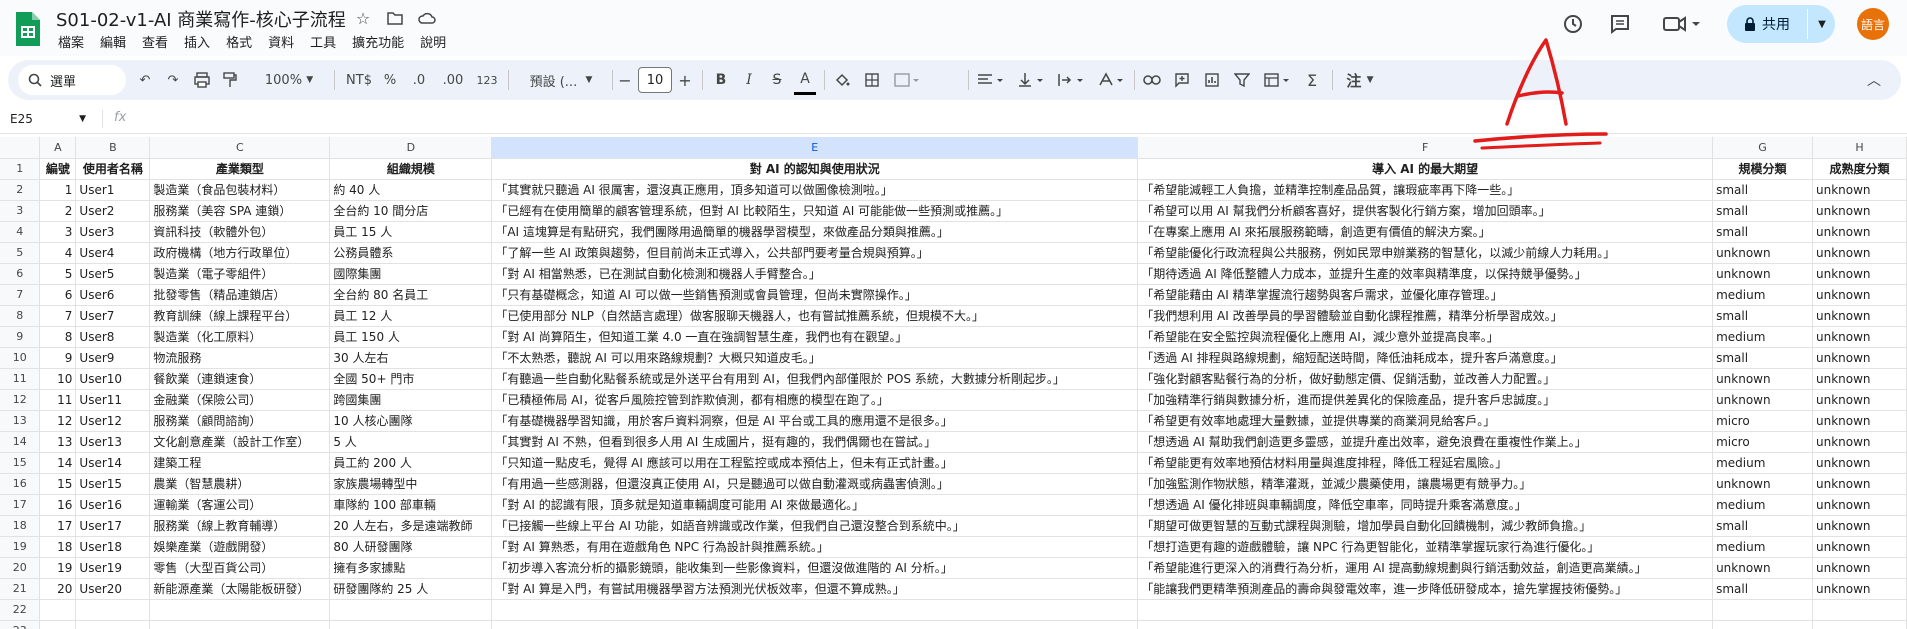  What do you see at coordinates (1682, 24) in the screenshot?
I see `meet-camera-icon` at bounding box center [1682, 24].